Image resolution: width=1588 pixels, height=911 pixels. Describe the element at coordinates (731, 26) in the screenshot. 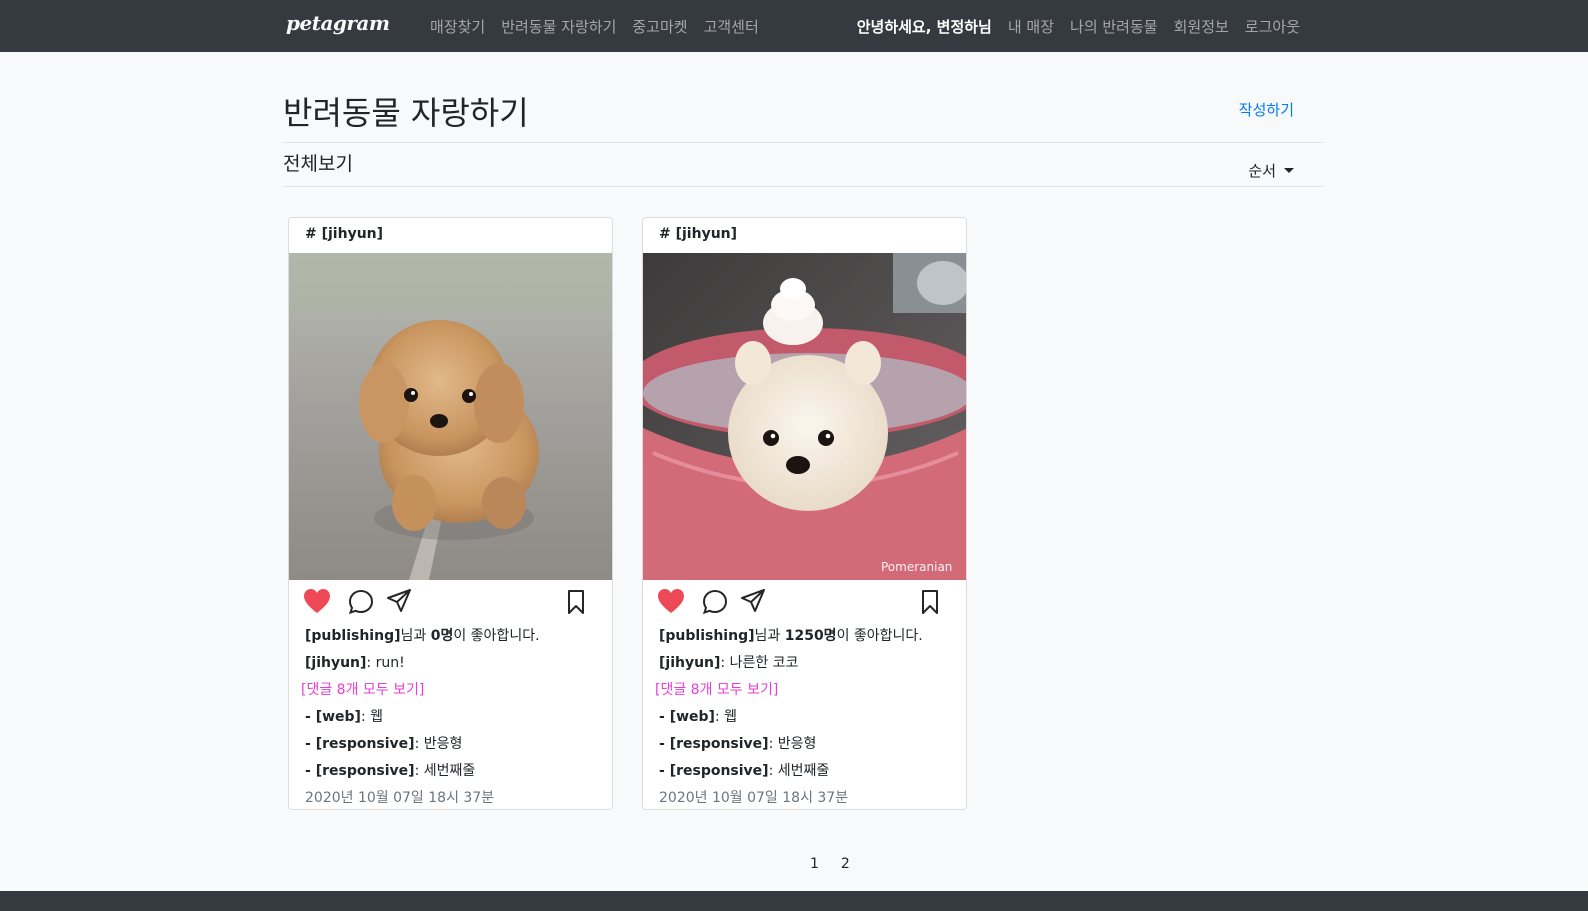

I see `nav-link-customer-center: 고객센터` at that location.